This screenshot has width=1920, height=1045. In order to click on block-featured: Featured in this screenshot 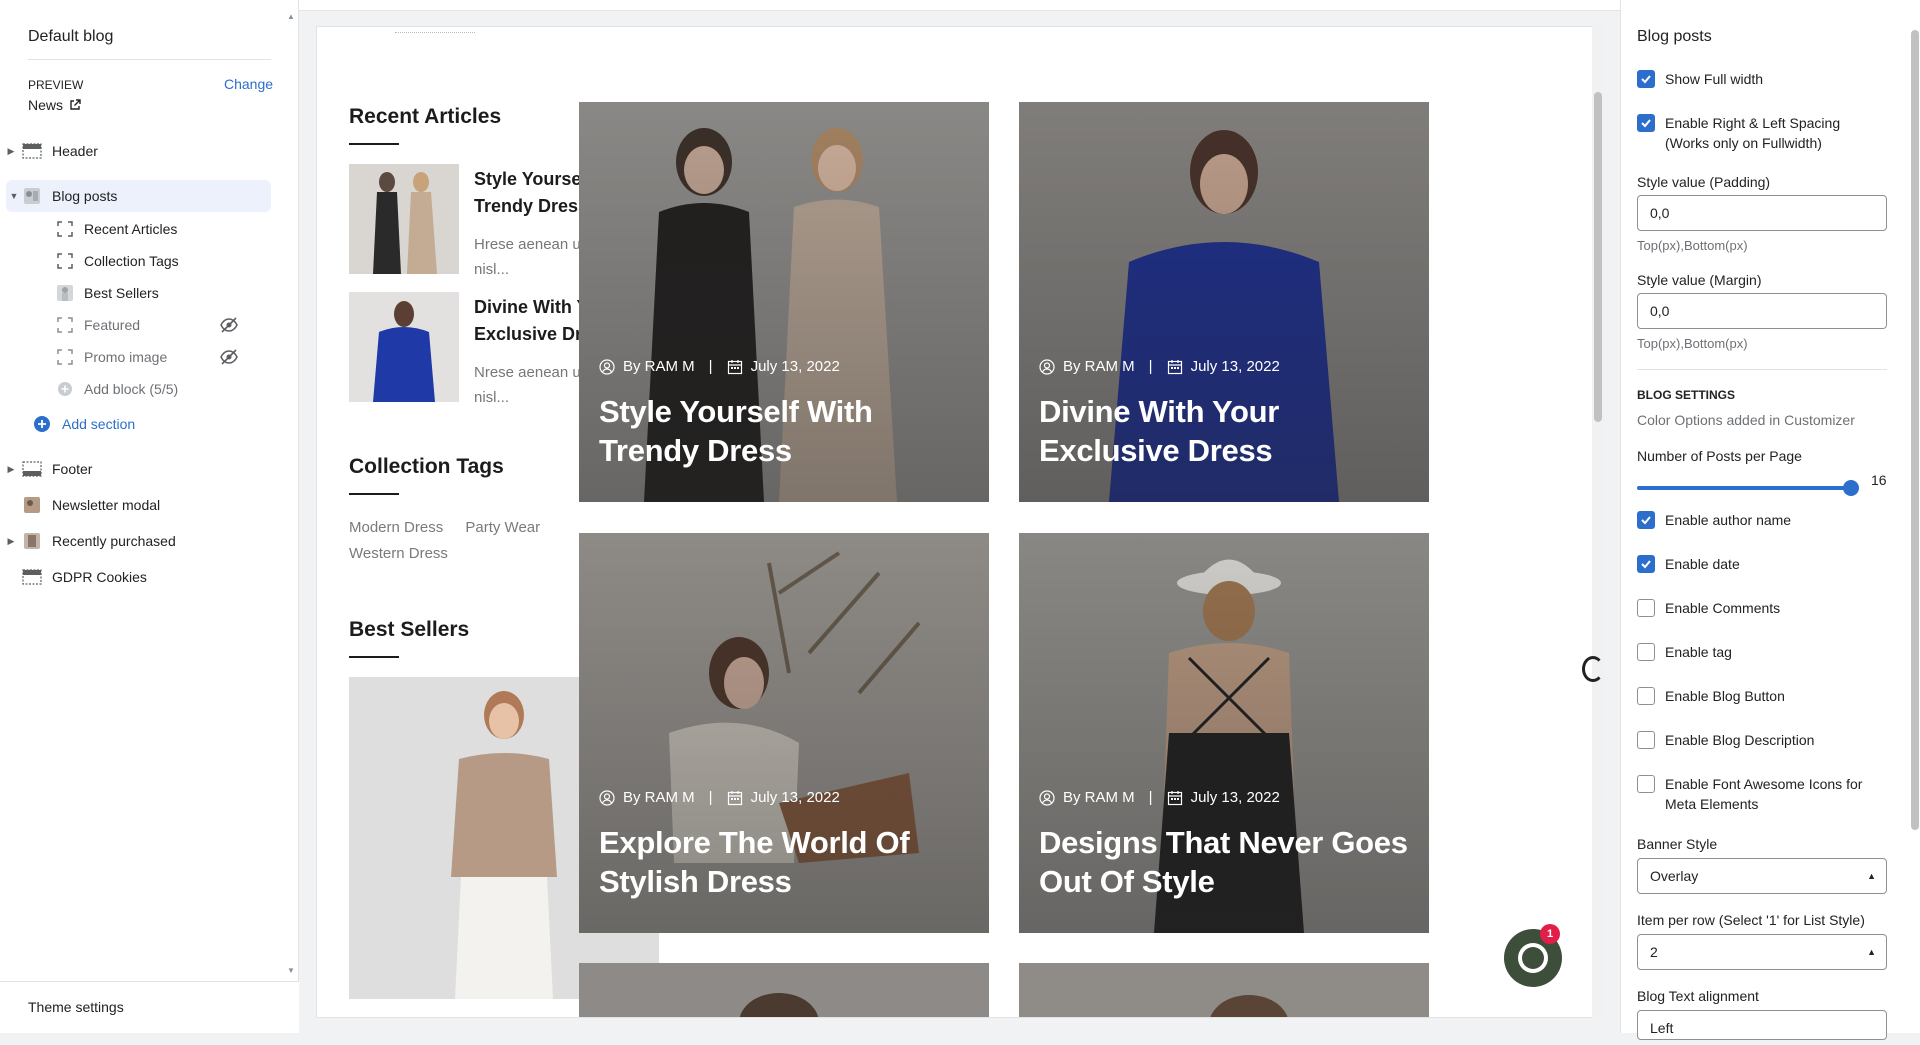, I will do `click(163, 325)`.